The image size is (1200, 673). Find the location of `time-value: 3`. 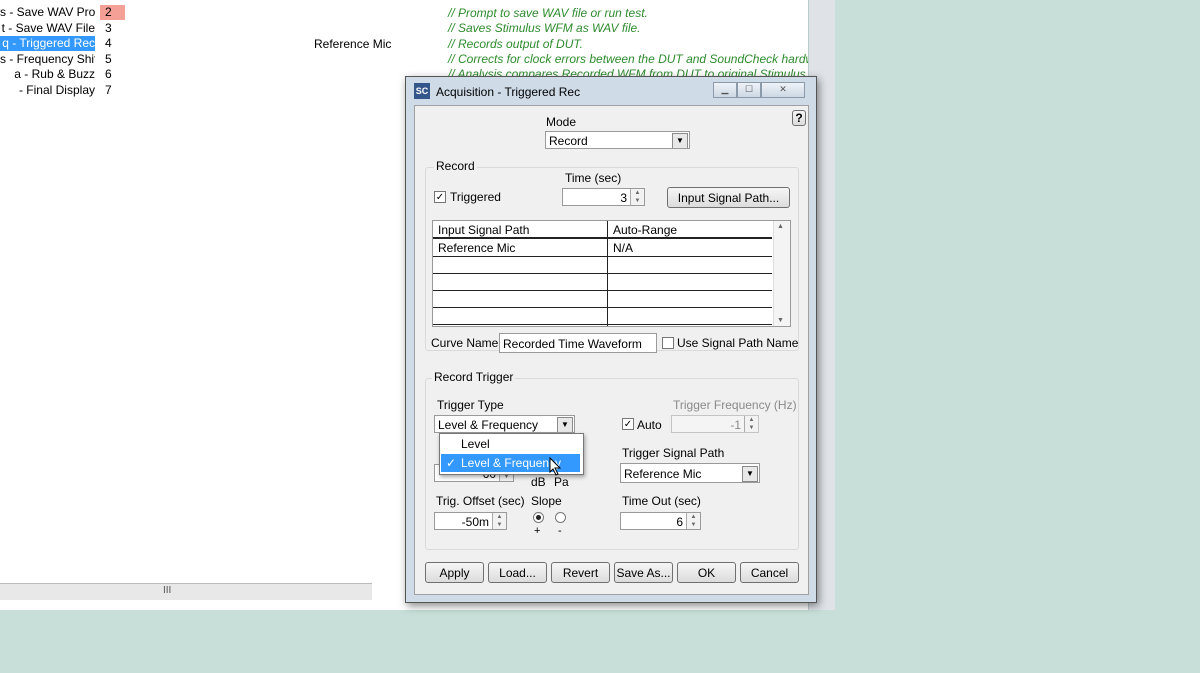

time-value: 3 is located at coordinates (623, 198).